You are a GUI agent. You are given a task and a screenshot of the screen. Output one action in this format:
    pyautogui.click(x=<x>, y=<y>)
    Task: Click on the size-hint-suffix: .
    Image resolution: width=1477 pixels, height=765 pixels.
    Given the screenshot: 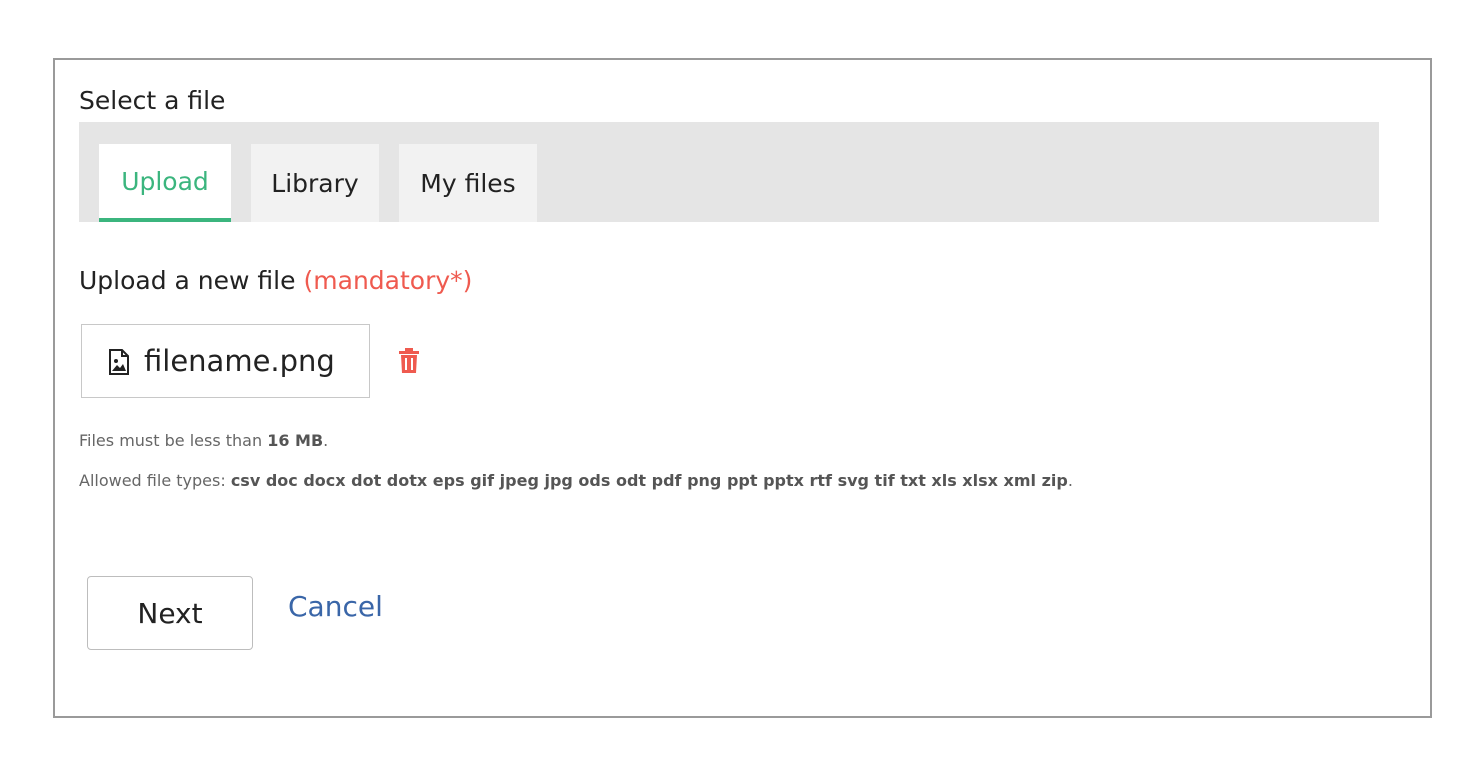 What is the action you would take?
    pyautogui.click(x=326, y=440)
    